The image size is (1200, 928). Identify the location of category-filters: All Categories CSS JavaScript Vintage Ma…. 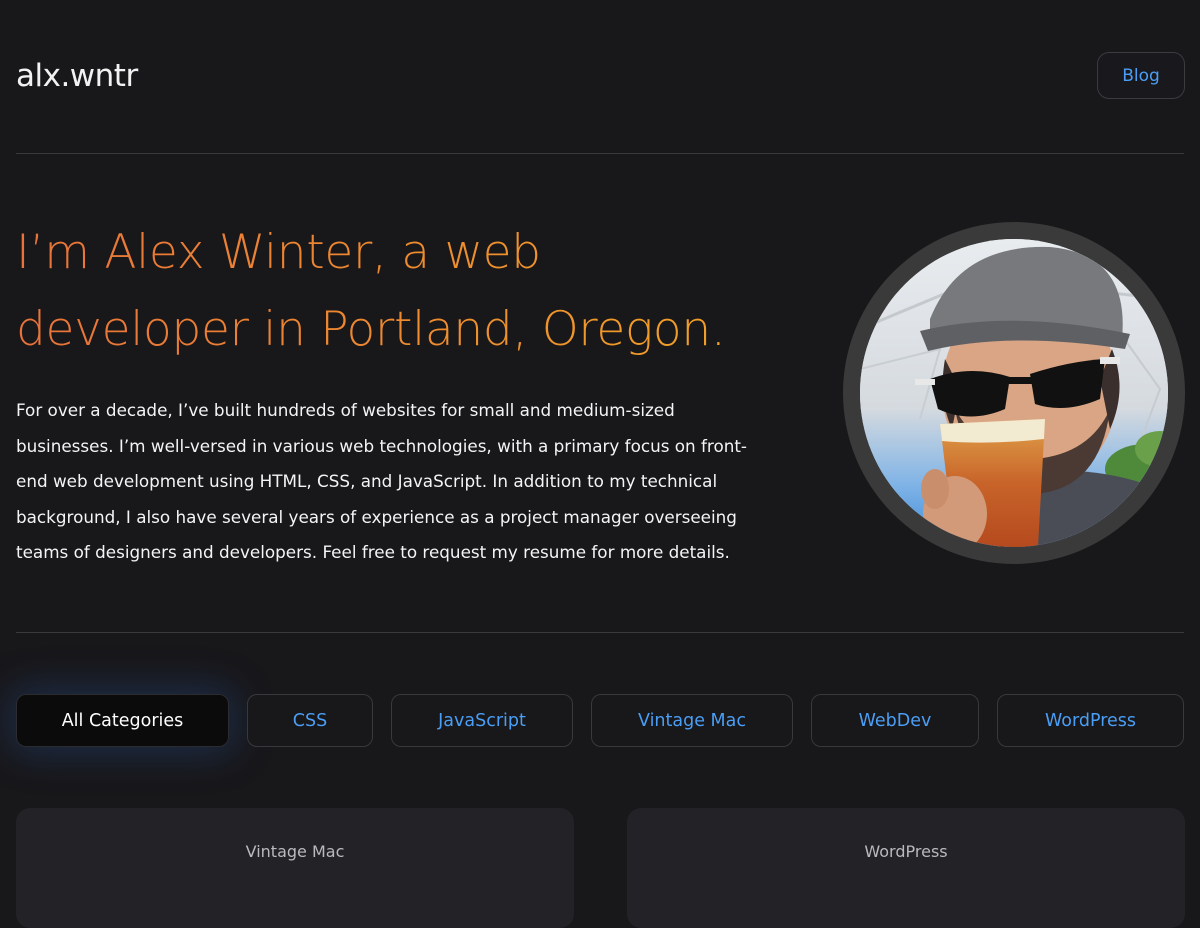
(600, 720).